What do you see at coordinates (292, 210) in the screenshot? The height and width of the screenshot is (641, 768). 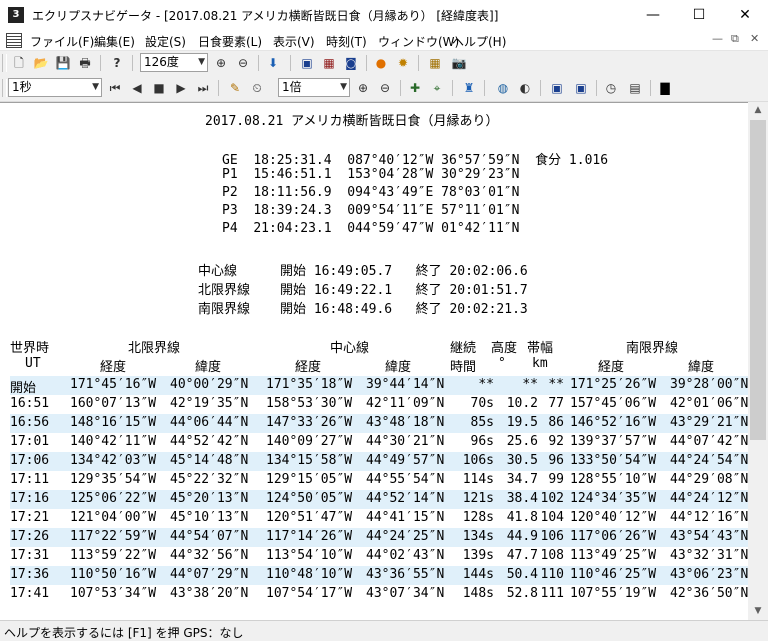 I see `contact-time: 18:39:24.3` at bounding box center [292, 210].